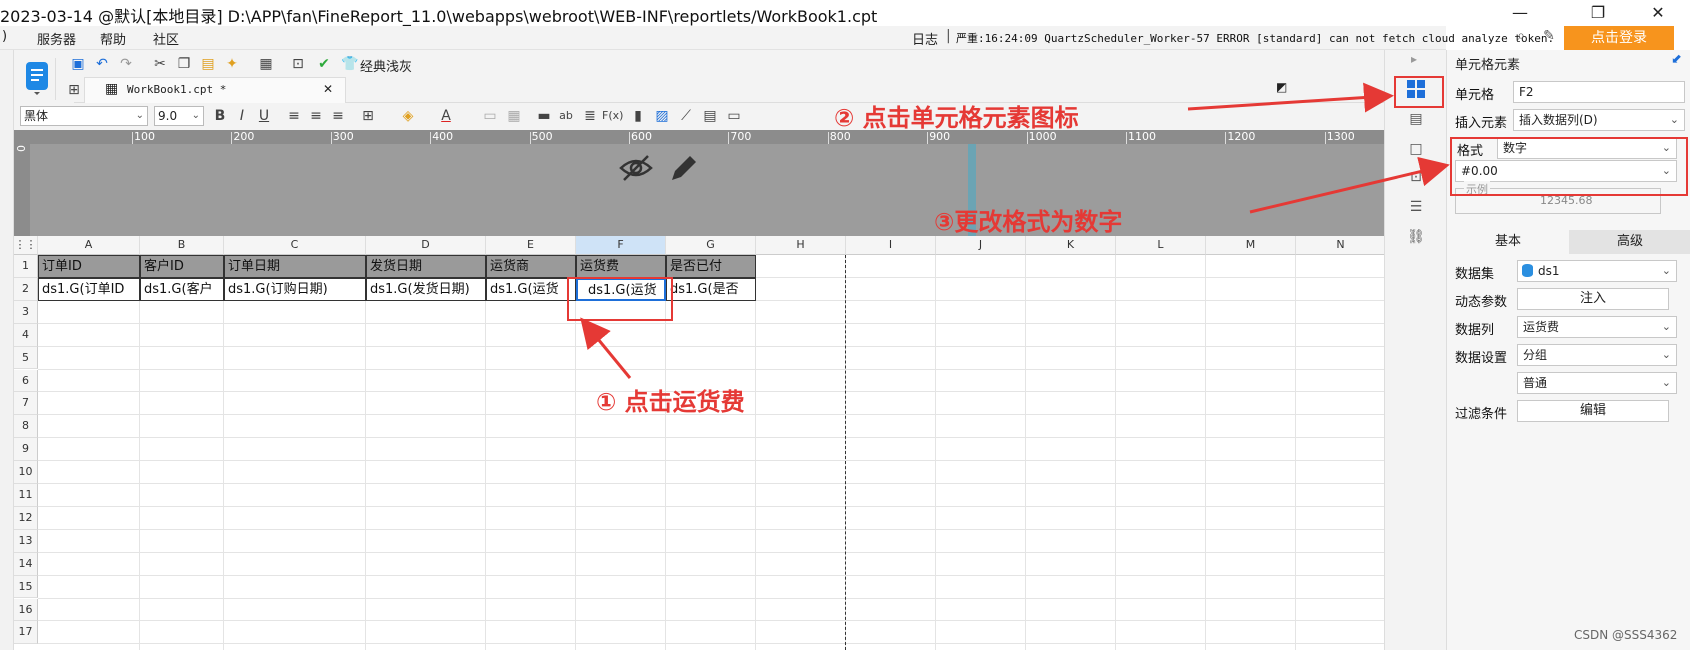  I want to click on arrow-step2, so click(1290, 97).